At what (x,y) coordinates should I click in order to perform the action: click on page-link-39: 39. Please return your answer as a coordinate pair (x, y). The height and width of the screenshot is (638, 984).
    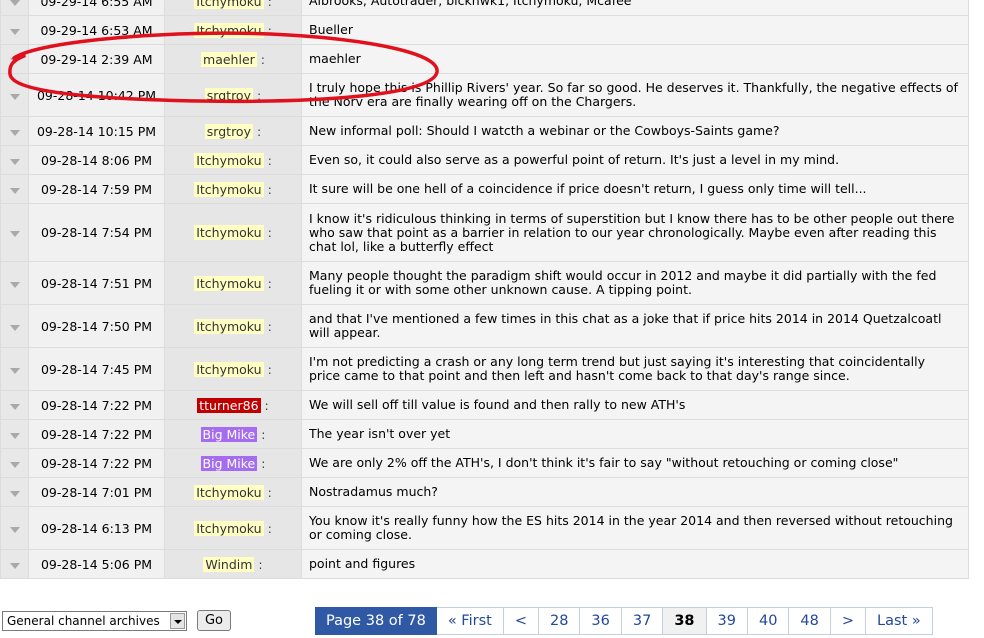
    Looking at the image, I should click on (727, 621).